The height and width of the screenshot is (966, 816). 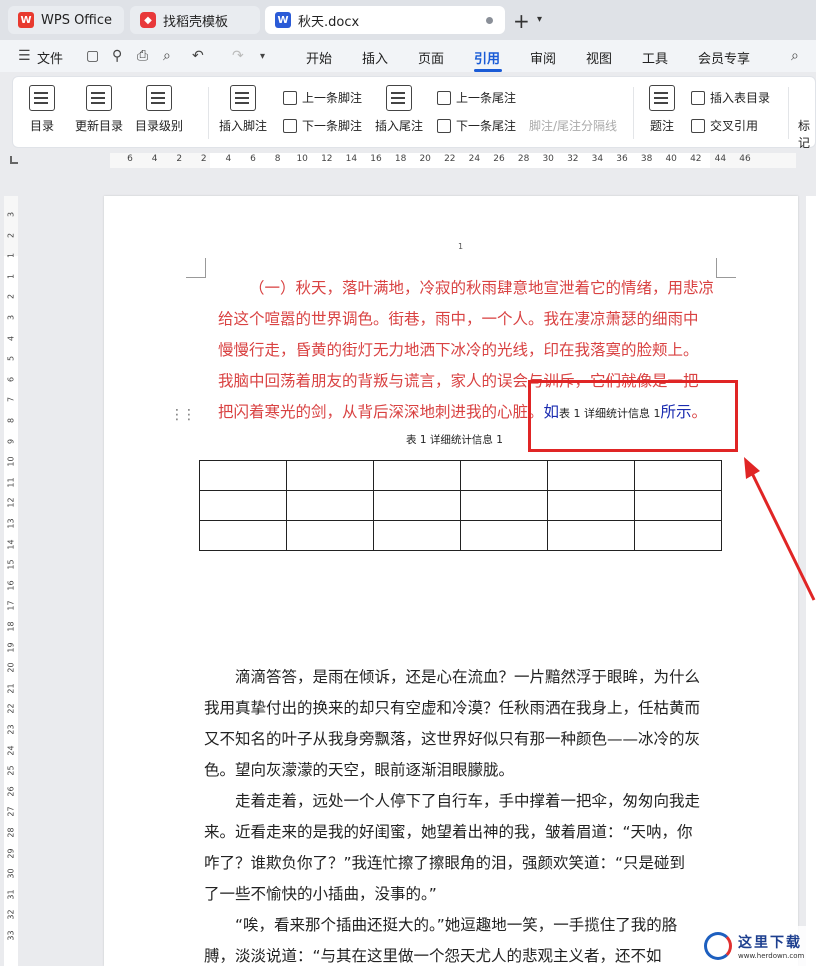 What do you see at coordinates (734, 126) in the screenshot?
I see `cross-reference-label: 交叉引用` at bounding box center [734, 126].